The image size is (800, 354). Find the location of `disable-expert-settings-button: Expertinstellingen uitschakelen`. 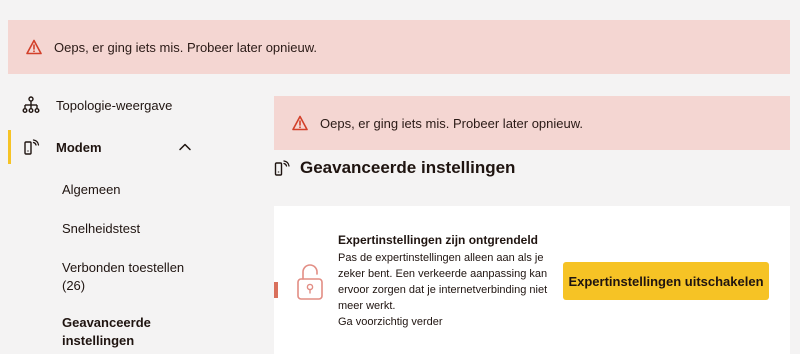

disable-expert-settings-button: Expertinstellingen uitschakelen is located at coordinates (666, 281).